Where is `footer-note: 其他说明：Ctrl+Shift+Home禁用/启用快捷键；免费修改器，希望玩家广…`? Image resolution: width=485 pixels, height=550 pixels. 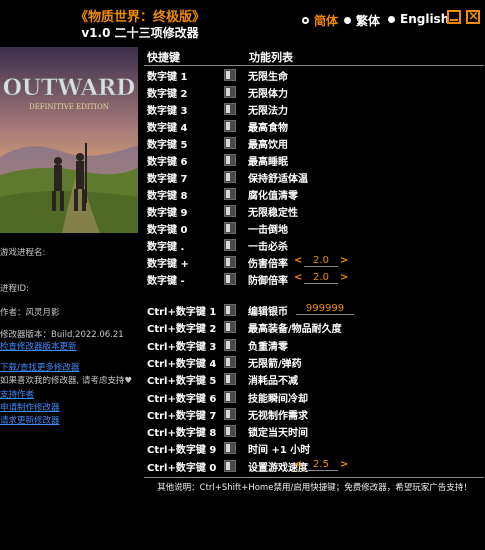
footer-note: 其他说明：Ctrl+Shift+Home禁用/启用快捷键；免费修改器，希望玩家广… is located at coordinates (314, 488).